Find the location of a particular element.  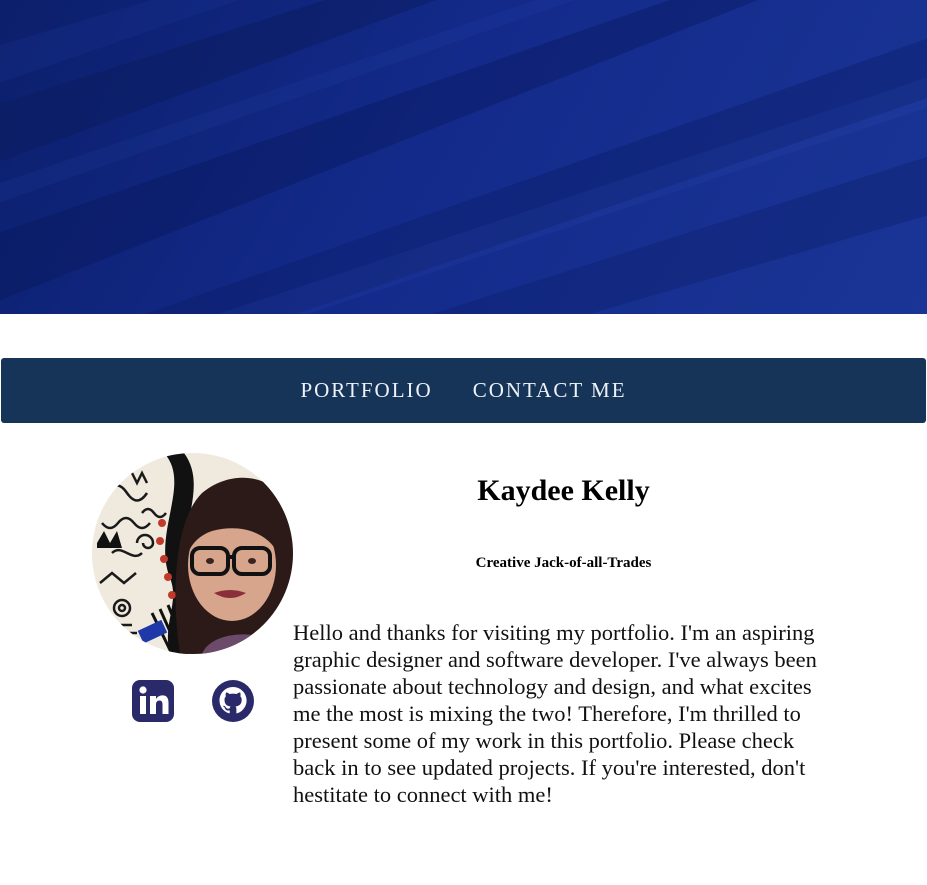

main-navbar: PORTFOLIO CONTACT ME is located at coordinates (463, 390).